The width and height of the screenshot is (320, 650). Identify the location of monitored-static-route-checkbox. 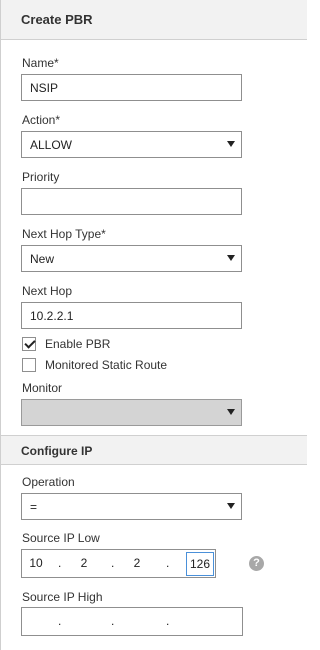
(29, 365).